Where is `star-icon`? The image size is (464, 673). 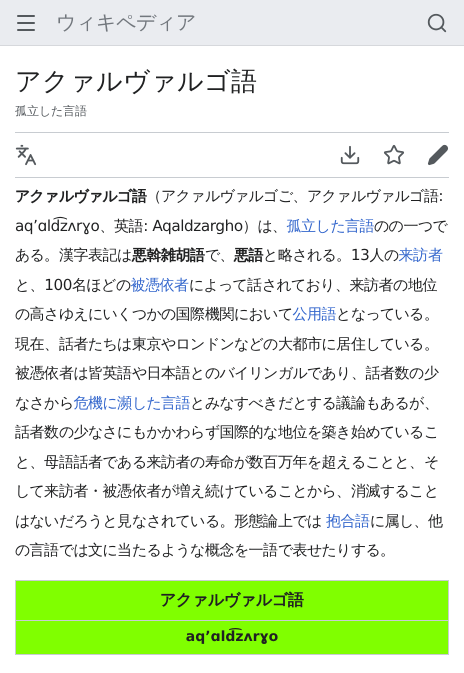
star-icon is located at coordinates (394, 155).